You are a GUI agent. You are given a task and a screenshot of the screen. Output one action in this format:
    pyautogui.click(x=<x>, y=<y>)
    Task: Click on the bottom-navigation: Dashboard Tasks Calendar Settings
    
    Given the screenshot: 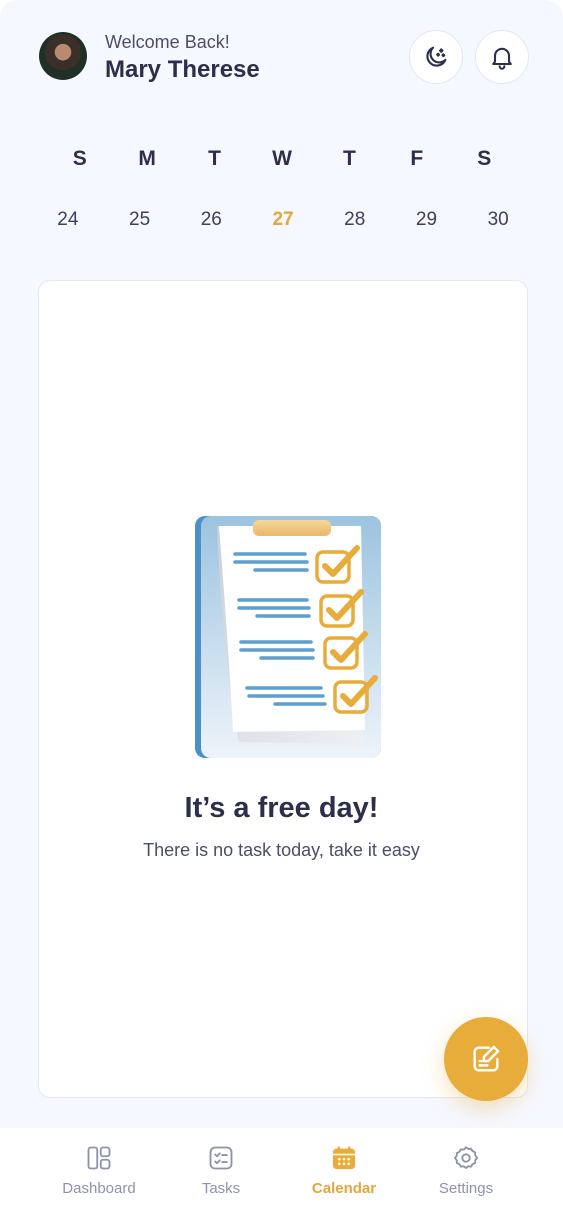 What is the action you would take?
    pyautogui.click(x=281, y=1173)
    